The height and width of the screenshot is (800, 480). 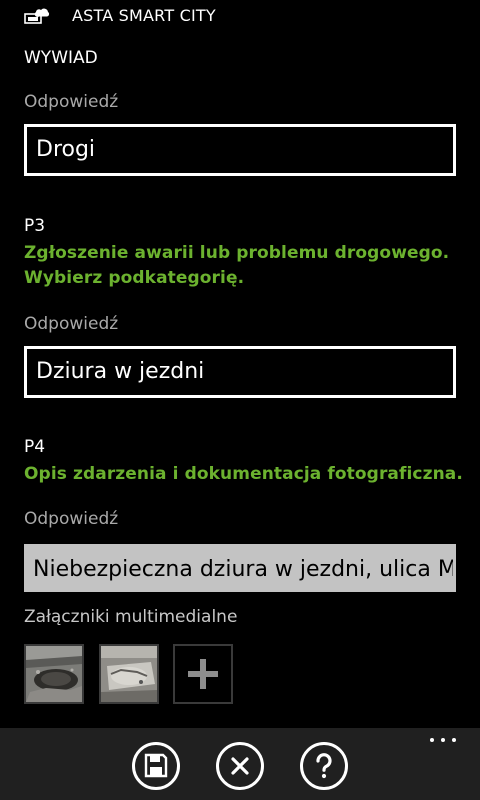 I want to click on add-attachment-button, so click(x=203, y=674).